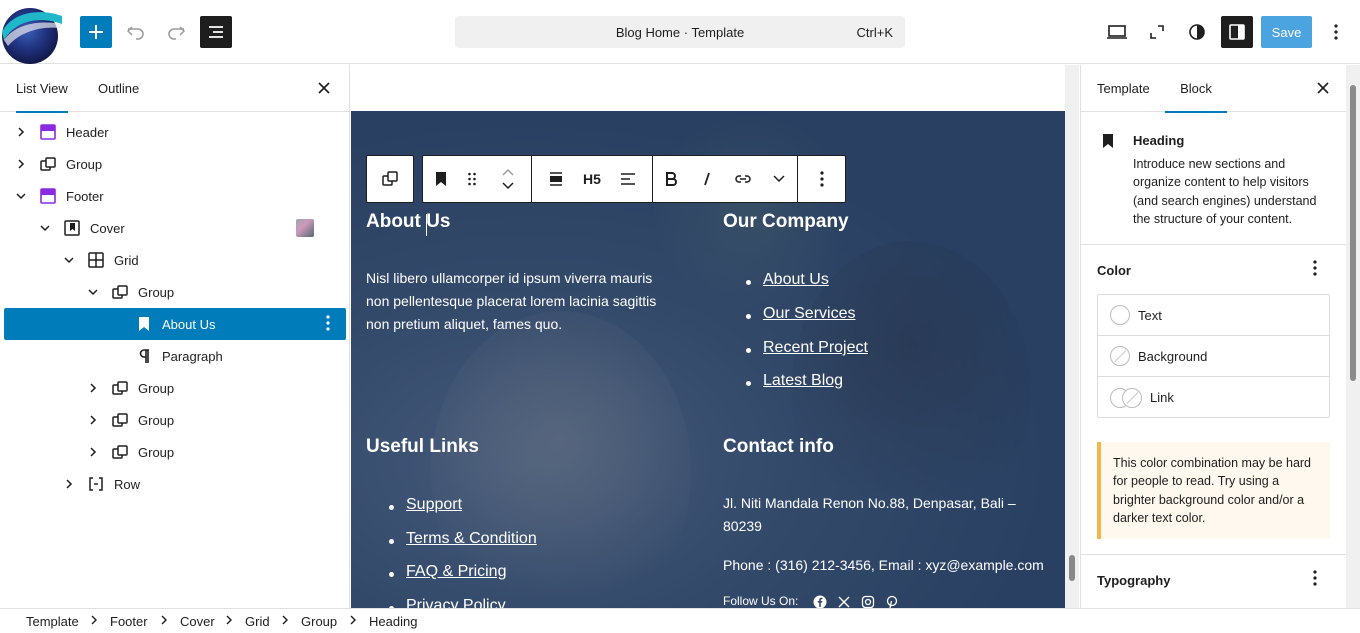  What do you see at coordinates (761, 601) in the screenshot?
I see `follow-us-label: Follow Us On:` at bounding box center [761, 601].